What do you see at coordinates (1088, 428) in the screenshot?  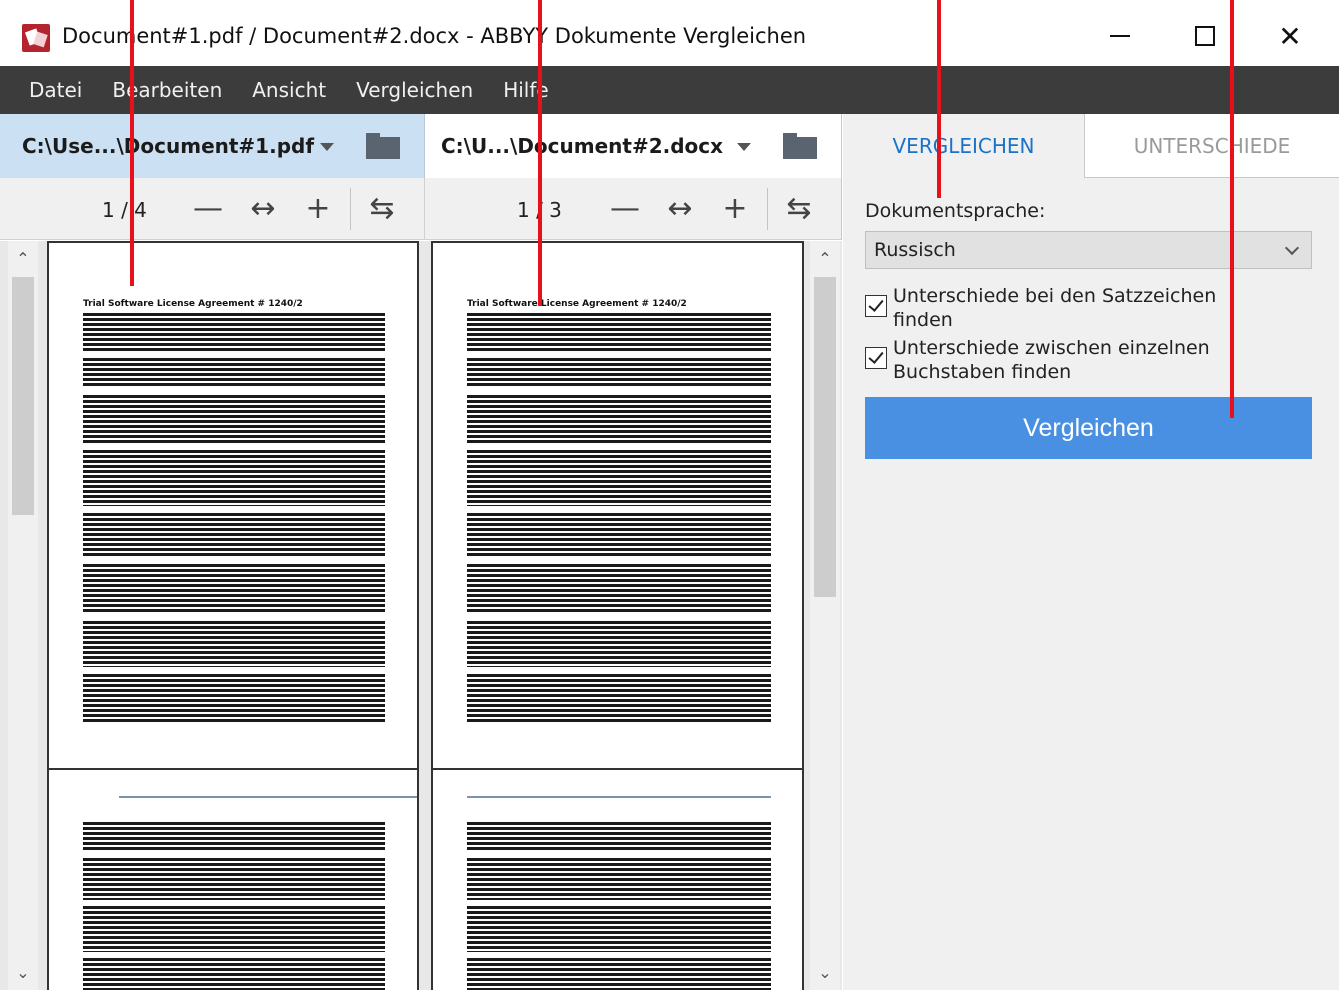 I see `compare-button: Vergleichen` at bounding box center [1088, 428].